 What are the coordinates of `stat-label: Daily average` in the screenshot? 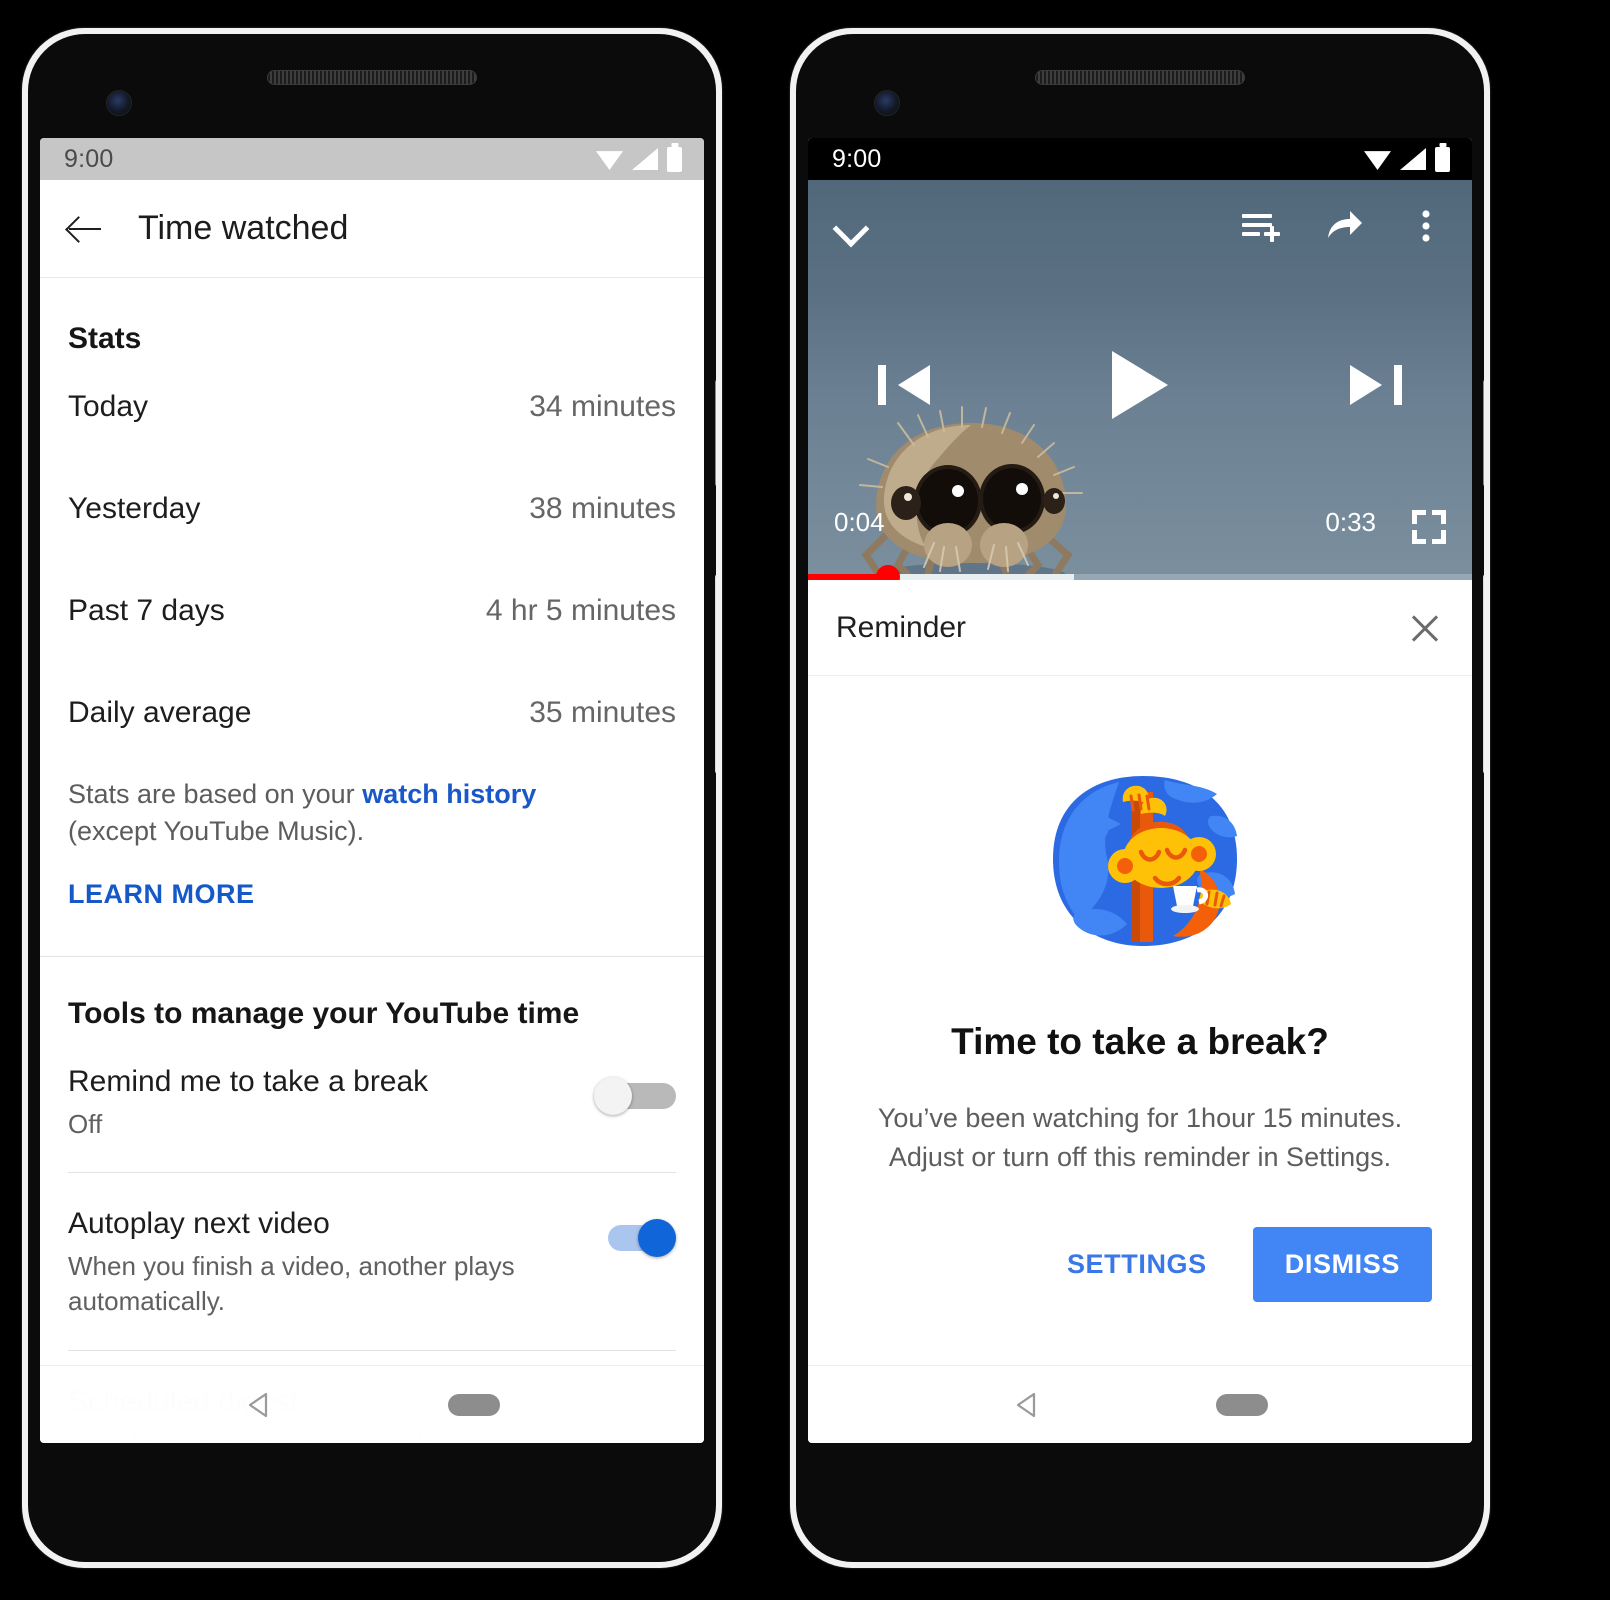 It's located at (160, 712).